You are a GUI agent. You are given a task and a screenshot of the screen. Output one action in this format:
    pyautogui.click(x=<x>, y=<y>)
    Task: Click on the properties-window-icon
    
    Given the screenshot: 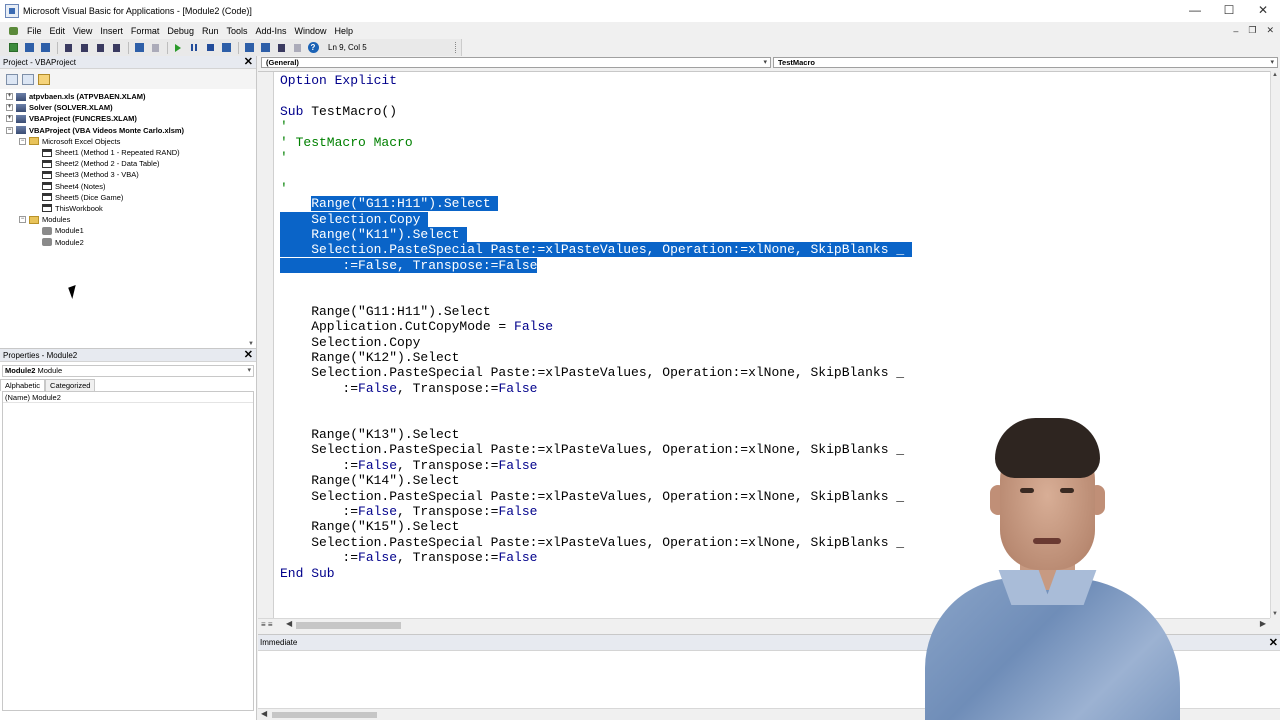 What is the action you would take?
    pyautogui.click(x=265, y=47)
    